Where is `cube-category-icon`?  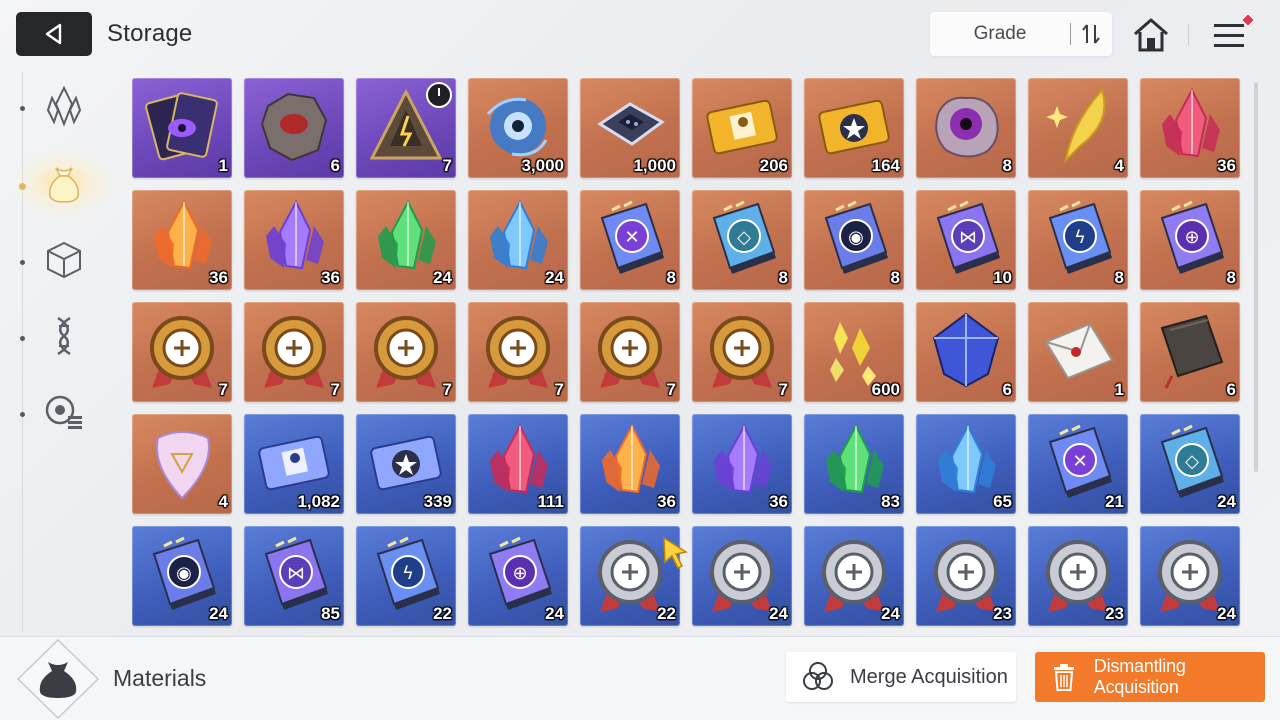
cube-category-icon is located at coordinates (64, 260).